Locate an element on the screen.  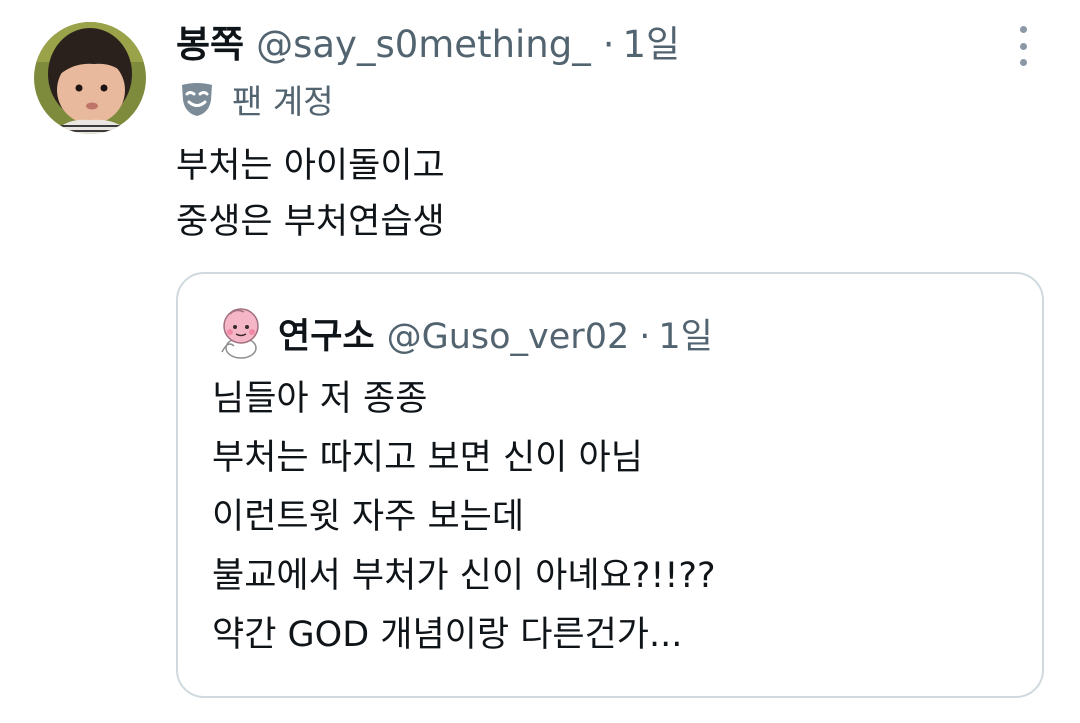
quoted-avatar is located at coordinates (241, 333).